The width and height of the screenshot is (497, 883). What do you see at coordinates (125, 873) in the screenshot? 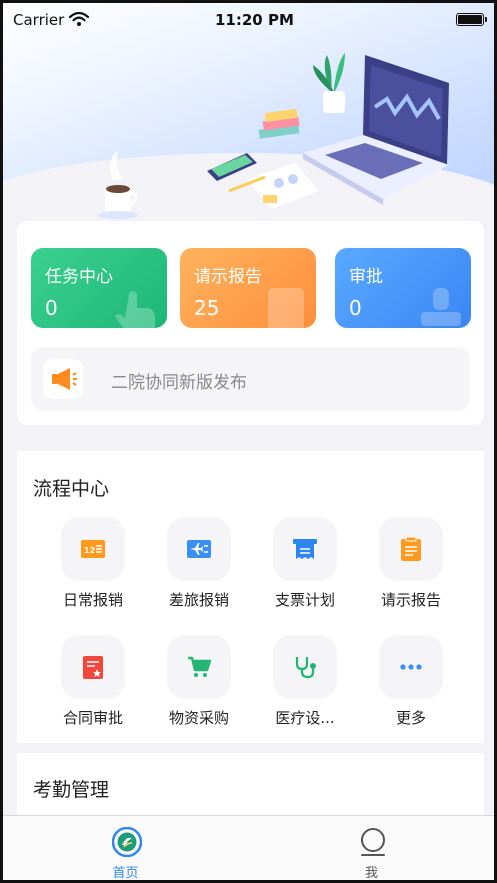
I see `tab-label: 首页` at bounding box center [125, 873].